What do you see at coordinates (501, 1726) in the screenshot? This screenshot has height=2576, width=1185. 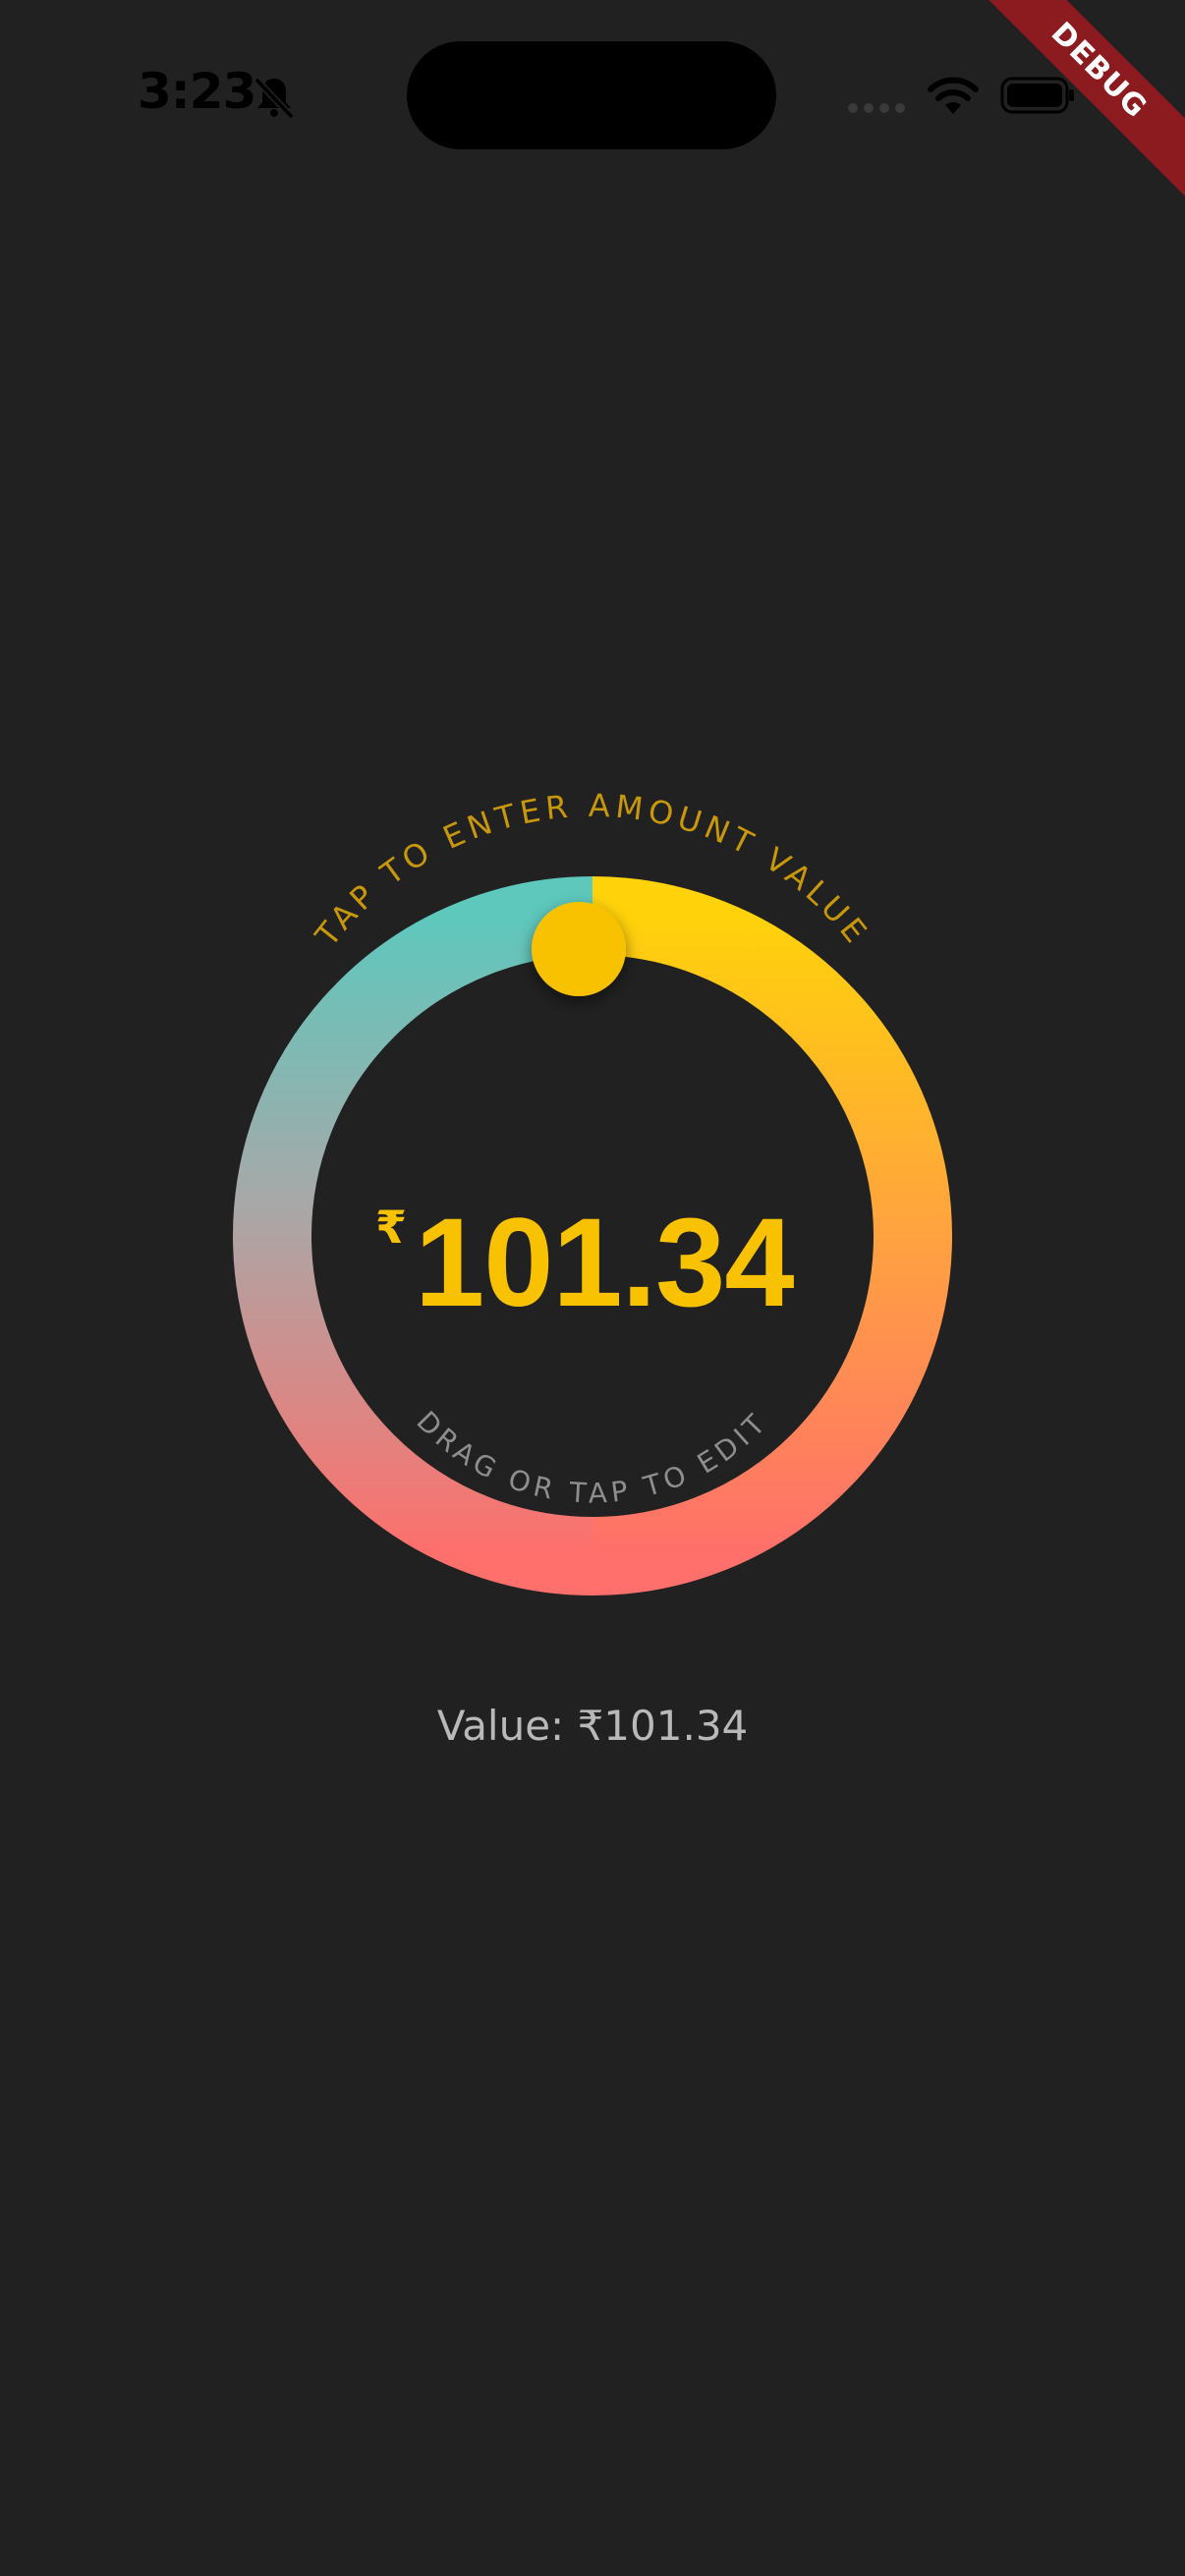 I see `value-label: Value:` at bounding box center [501, 1726].